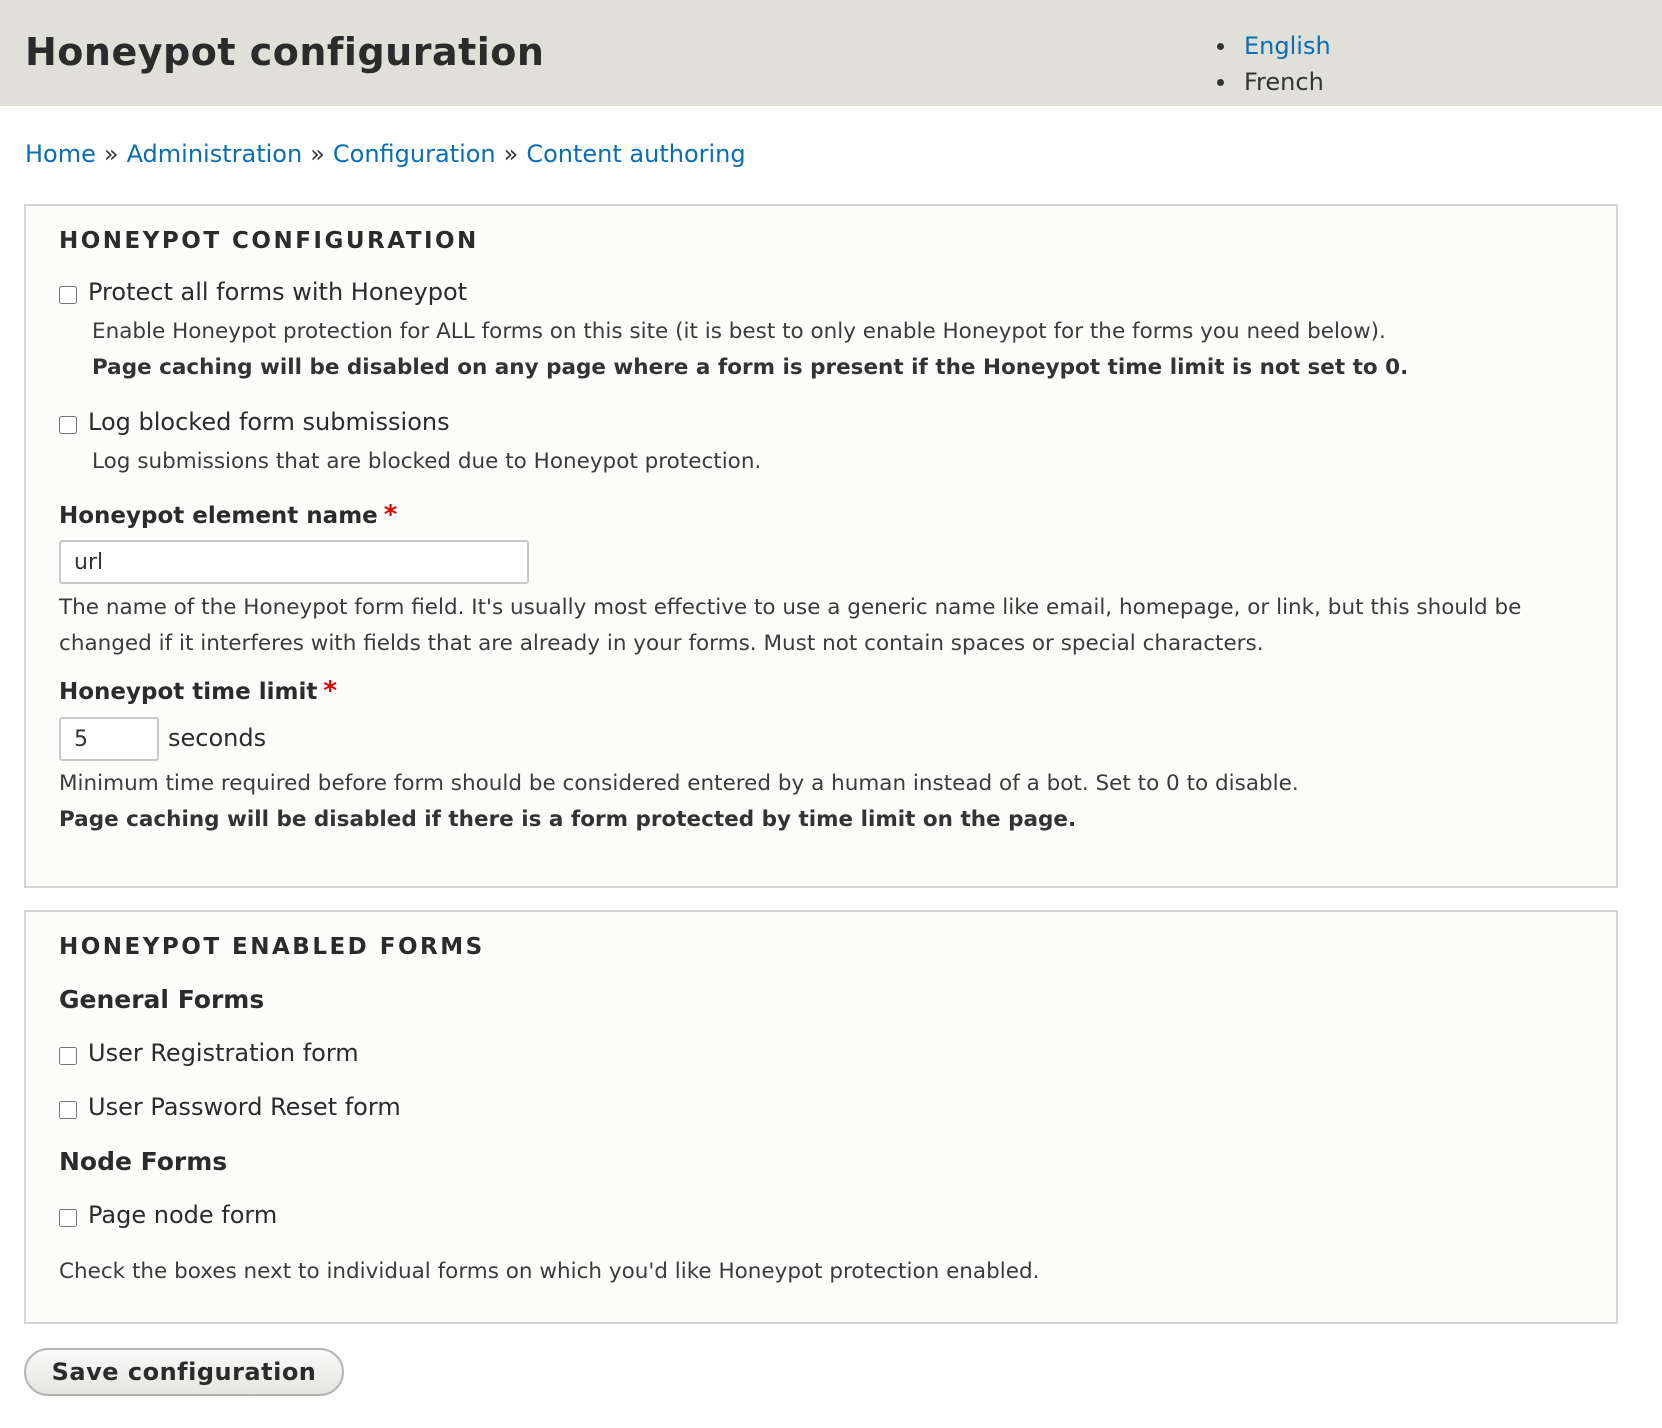 The width and height of the screenshot is (1662, 1428). What do you see at coordinates (68, 1056) in the screenshot?
I see `user-registration-form-checkbox` at bounding box center [68, 1056].